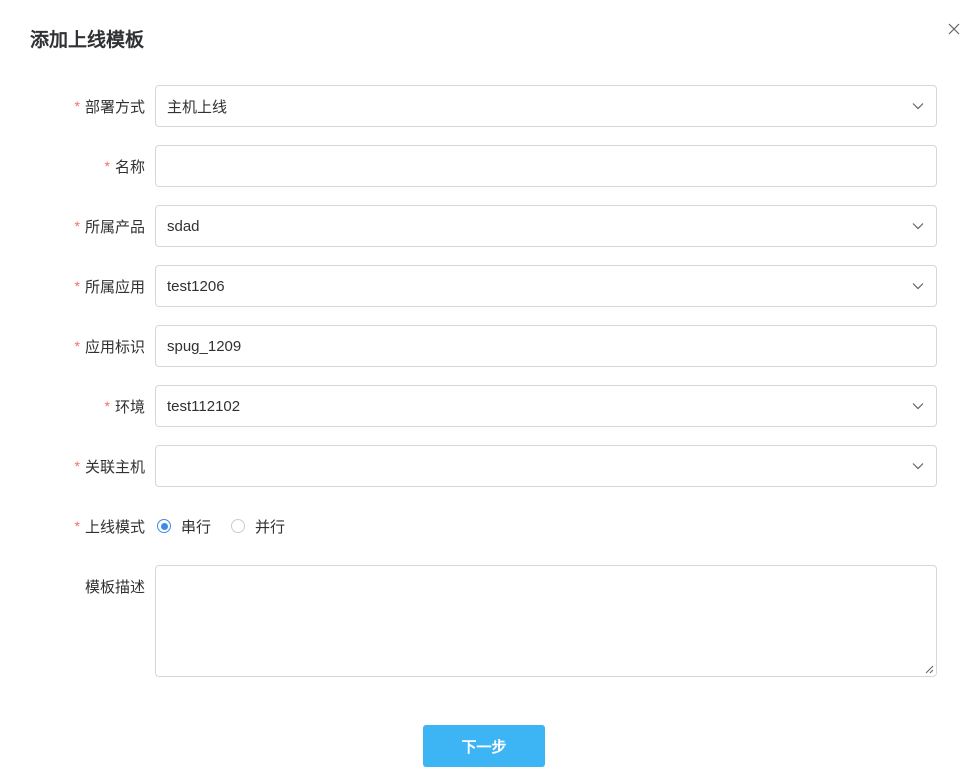 The width and height of the screenshot is (980, 775). I want to click on app-identifier-label: * 应用标识, so click(109, 347).